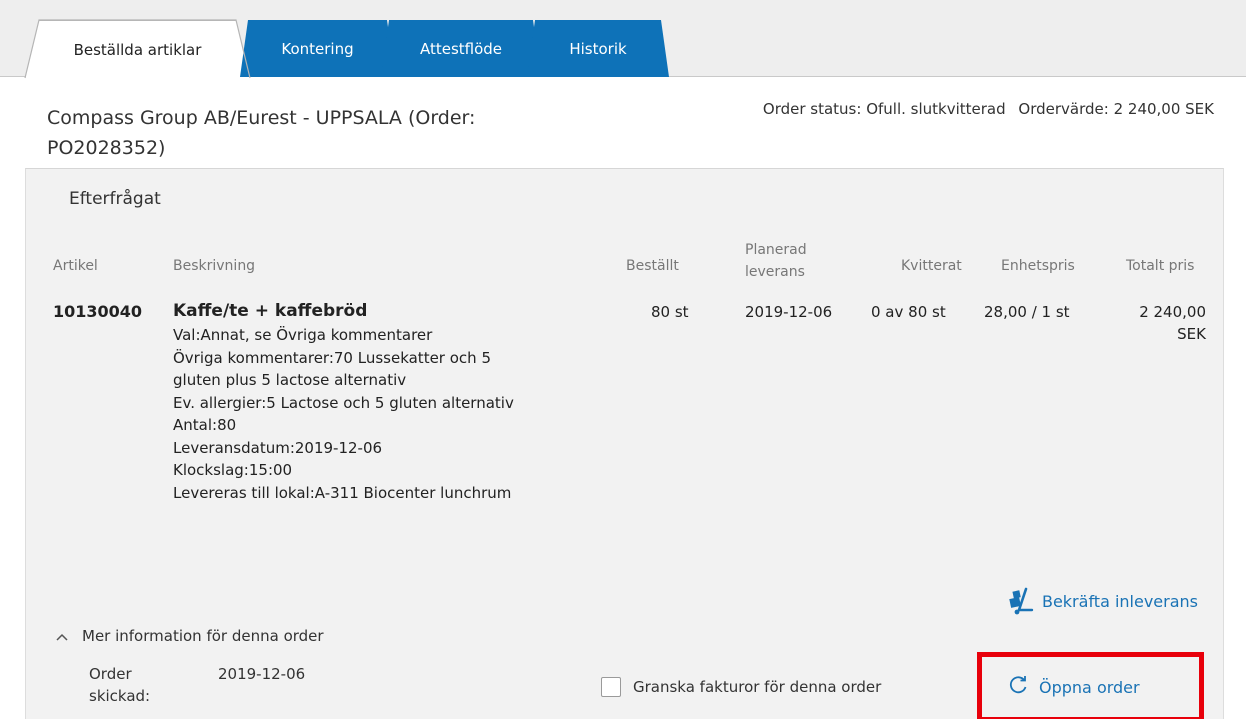 The height and width of the screenshot is (719, 1246). What do you see at coordinates (1021, 601) in the screenshot?
I see `hand-truck-icon` at bounding box center [1021, 601].